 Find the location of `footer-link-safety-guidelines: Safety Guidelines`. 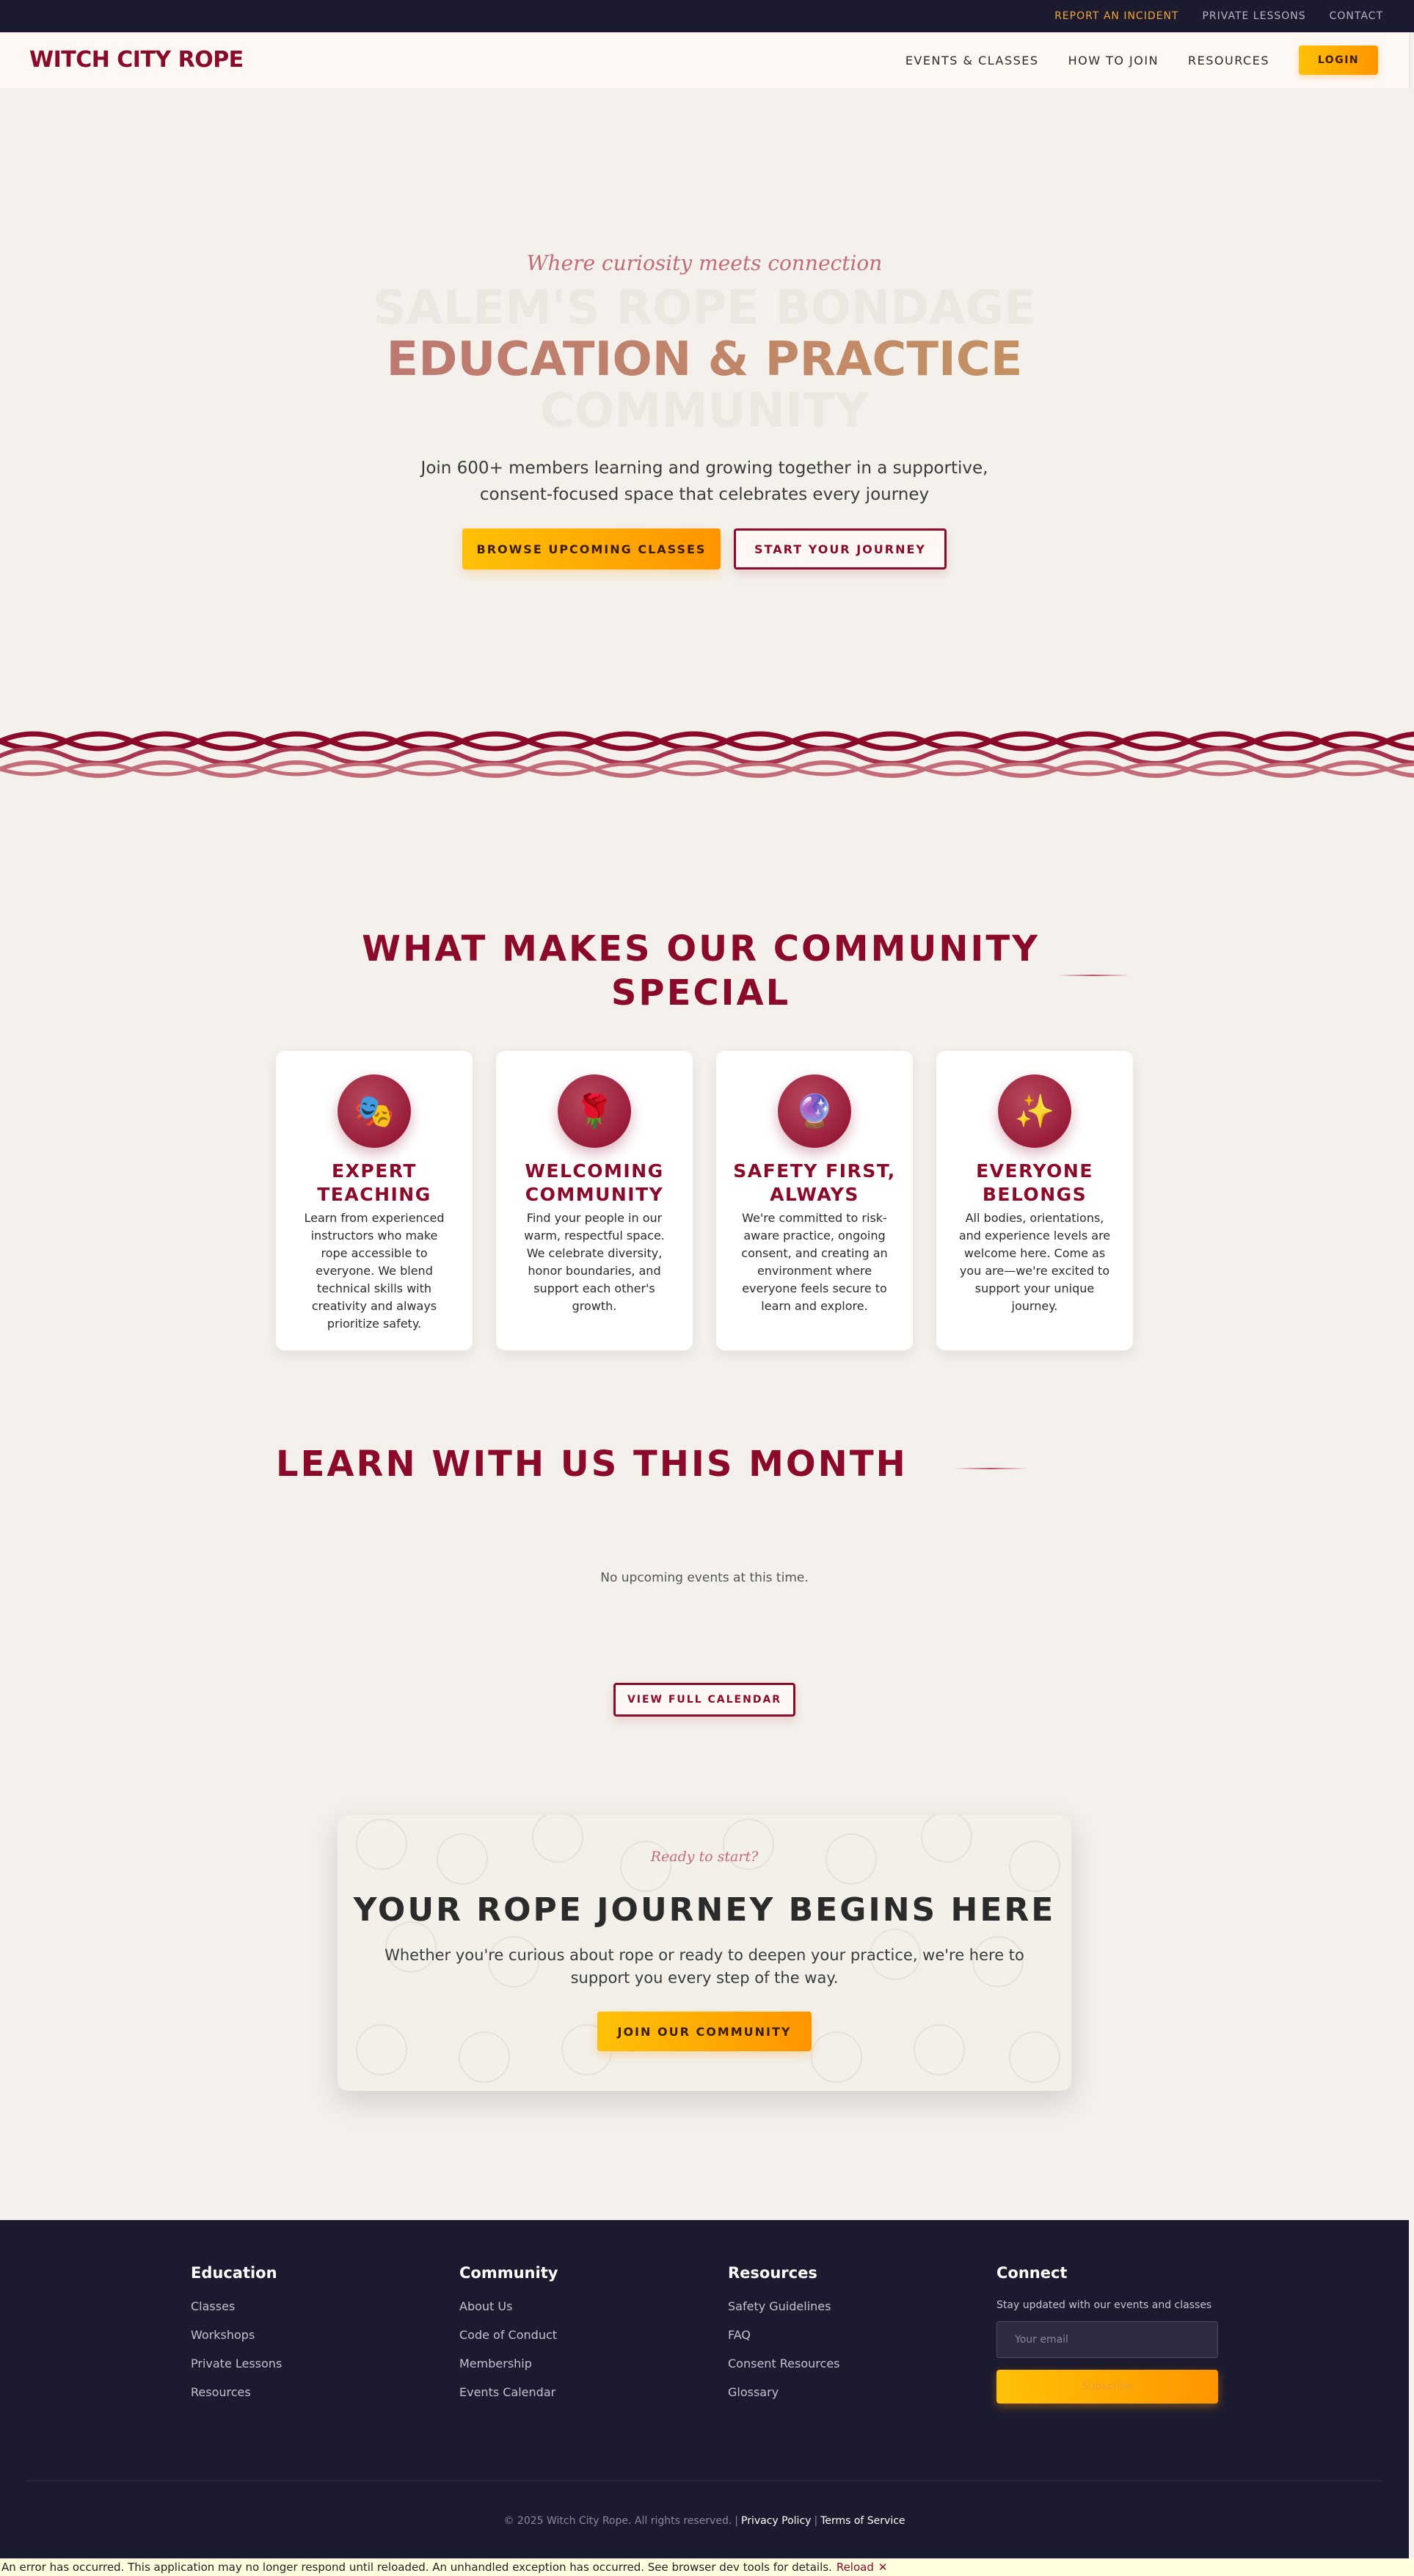

footer-link-safety-guidelines: Safety Guidelines is located at coordinates (784, 2306).